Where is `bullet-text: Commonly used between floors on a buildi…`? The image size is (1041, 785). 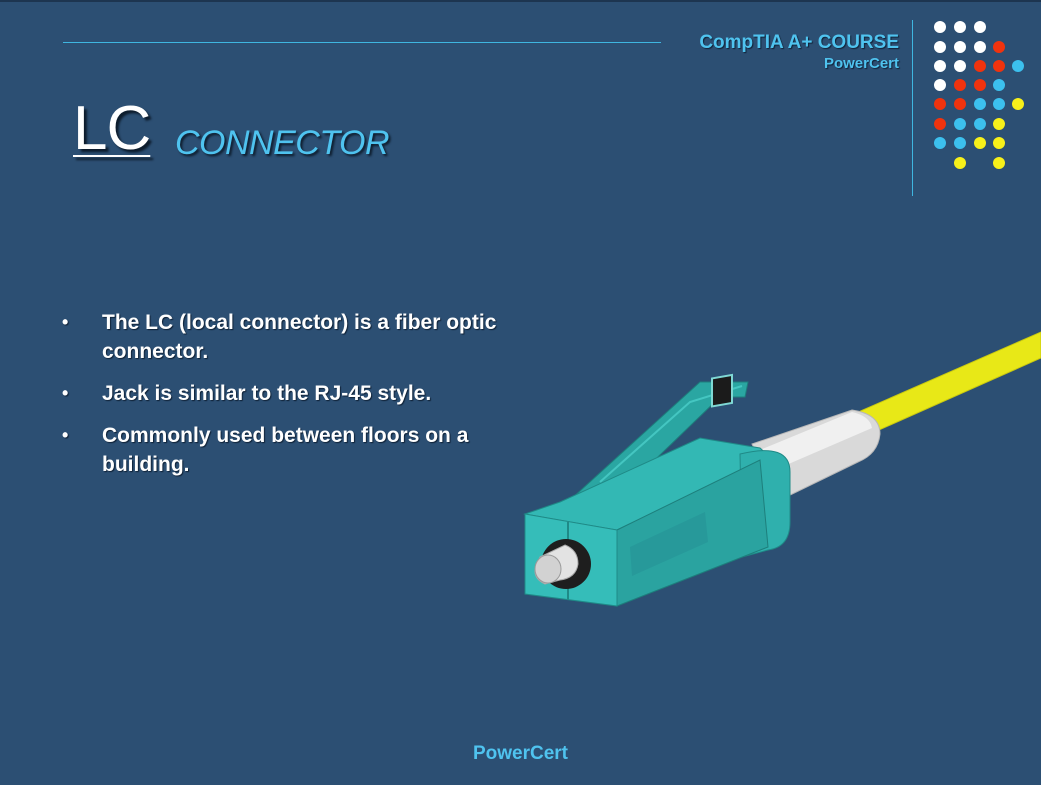 bullet-text: Commonly used between floors on a buildi… is located at coordinates (285, 450).